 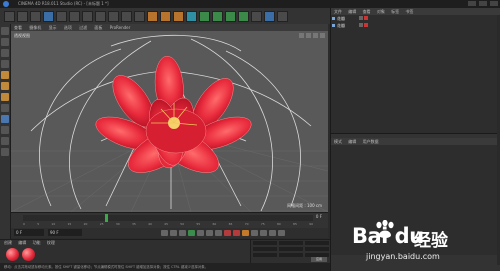 What do you see at coordinates (113, 16) in the screenshot?
I see `y-axis-lock-icon` at bounding box center [113, 16].